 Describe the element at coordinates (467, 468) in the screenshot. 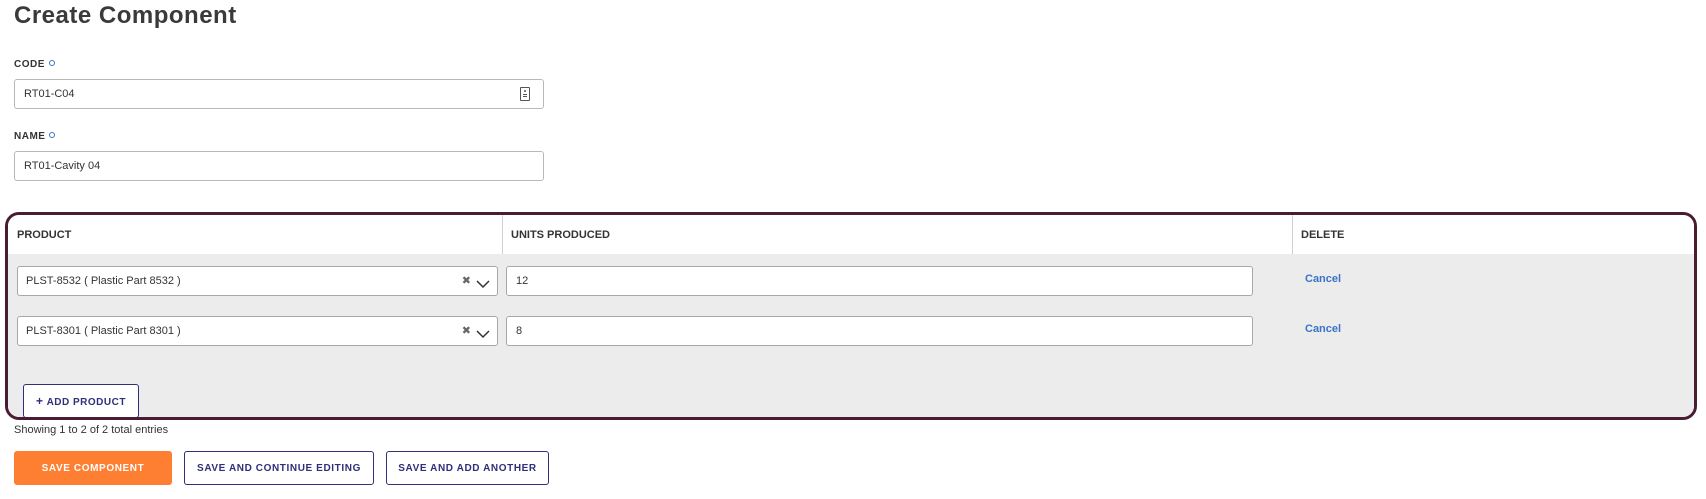

I see `save-and-add-another-button: SAVE AND ADD ANOTHER` at that location.